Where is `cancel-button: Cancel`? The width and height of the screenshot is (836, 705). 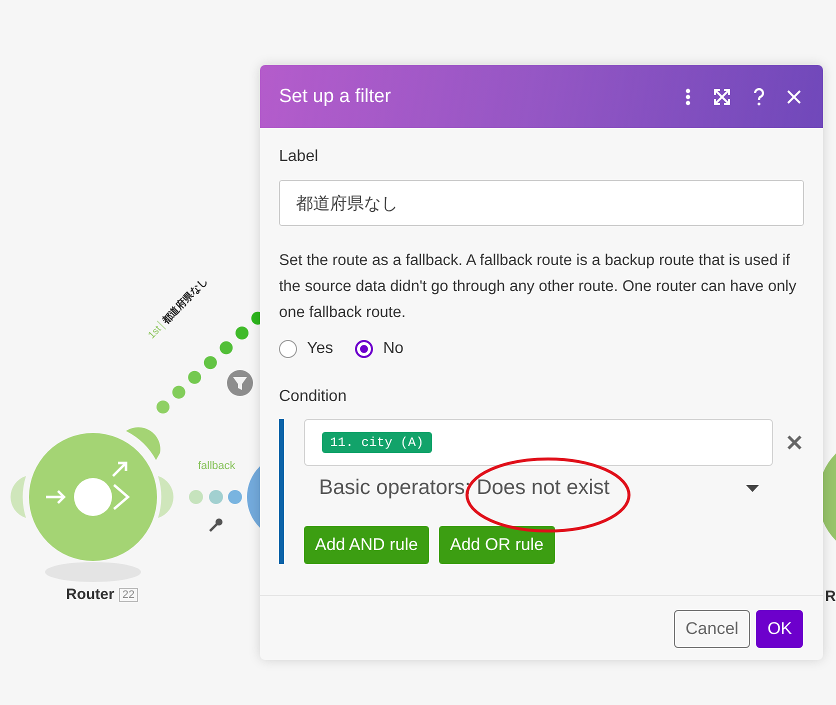
cancel-button: Cancel is located at coordinates (712, 629).